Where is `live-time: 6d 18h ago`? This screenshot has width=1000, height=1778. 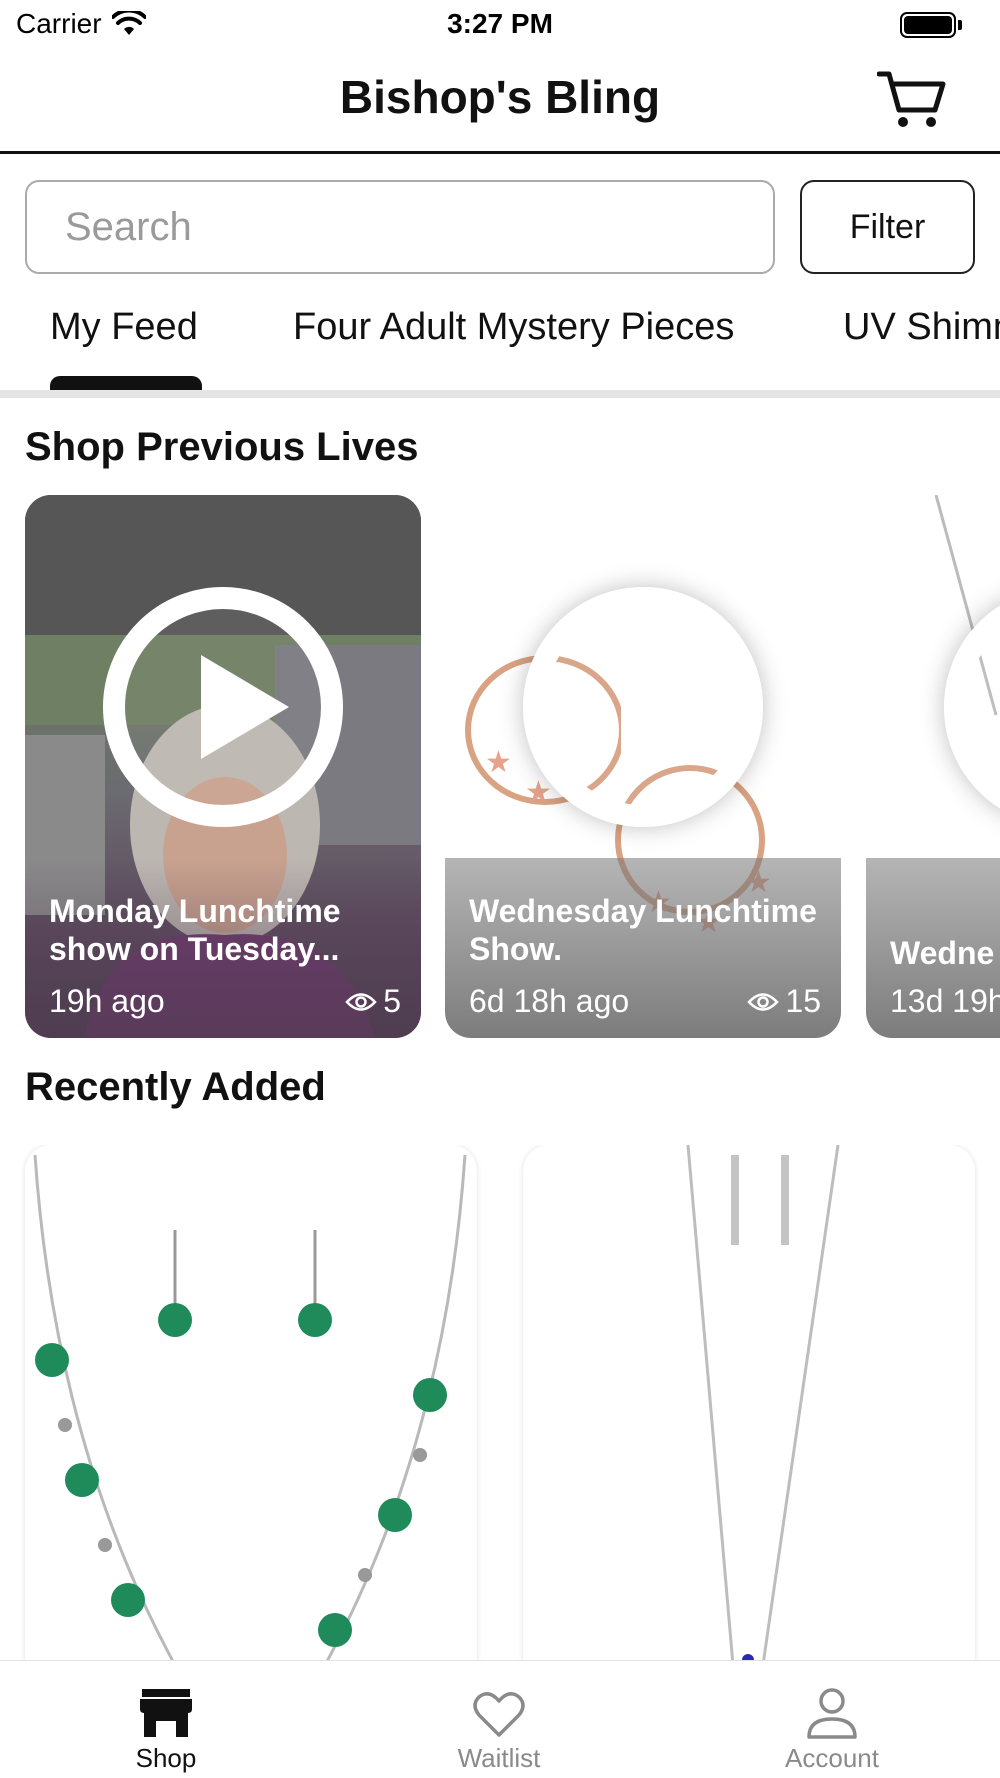
live-time: 6d 18h ago is located at coordinates (549, 1001).